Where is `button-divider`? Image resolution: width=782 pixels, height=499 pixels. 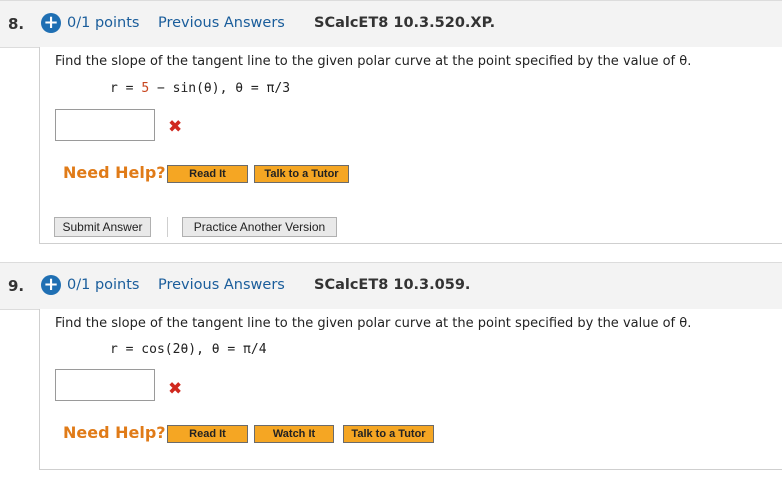 button-divider is located at coordinates (167, 227).